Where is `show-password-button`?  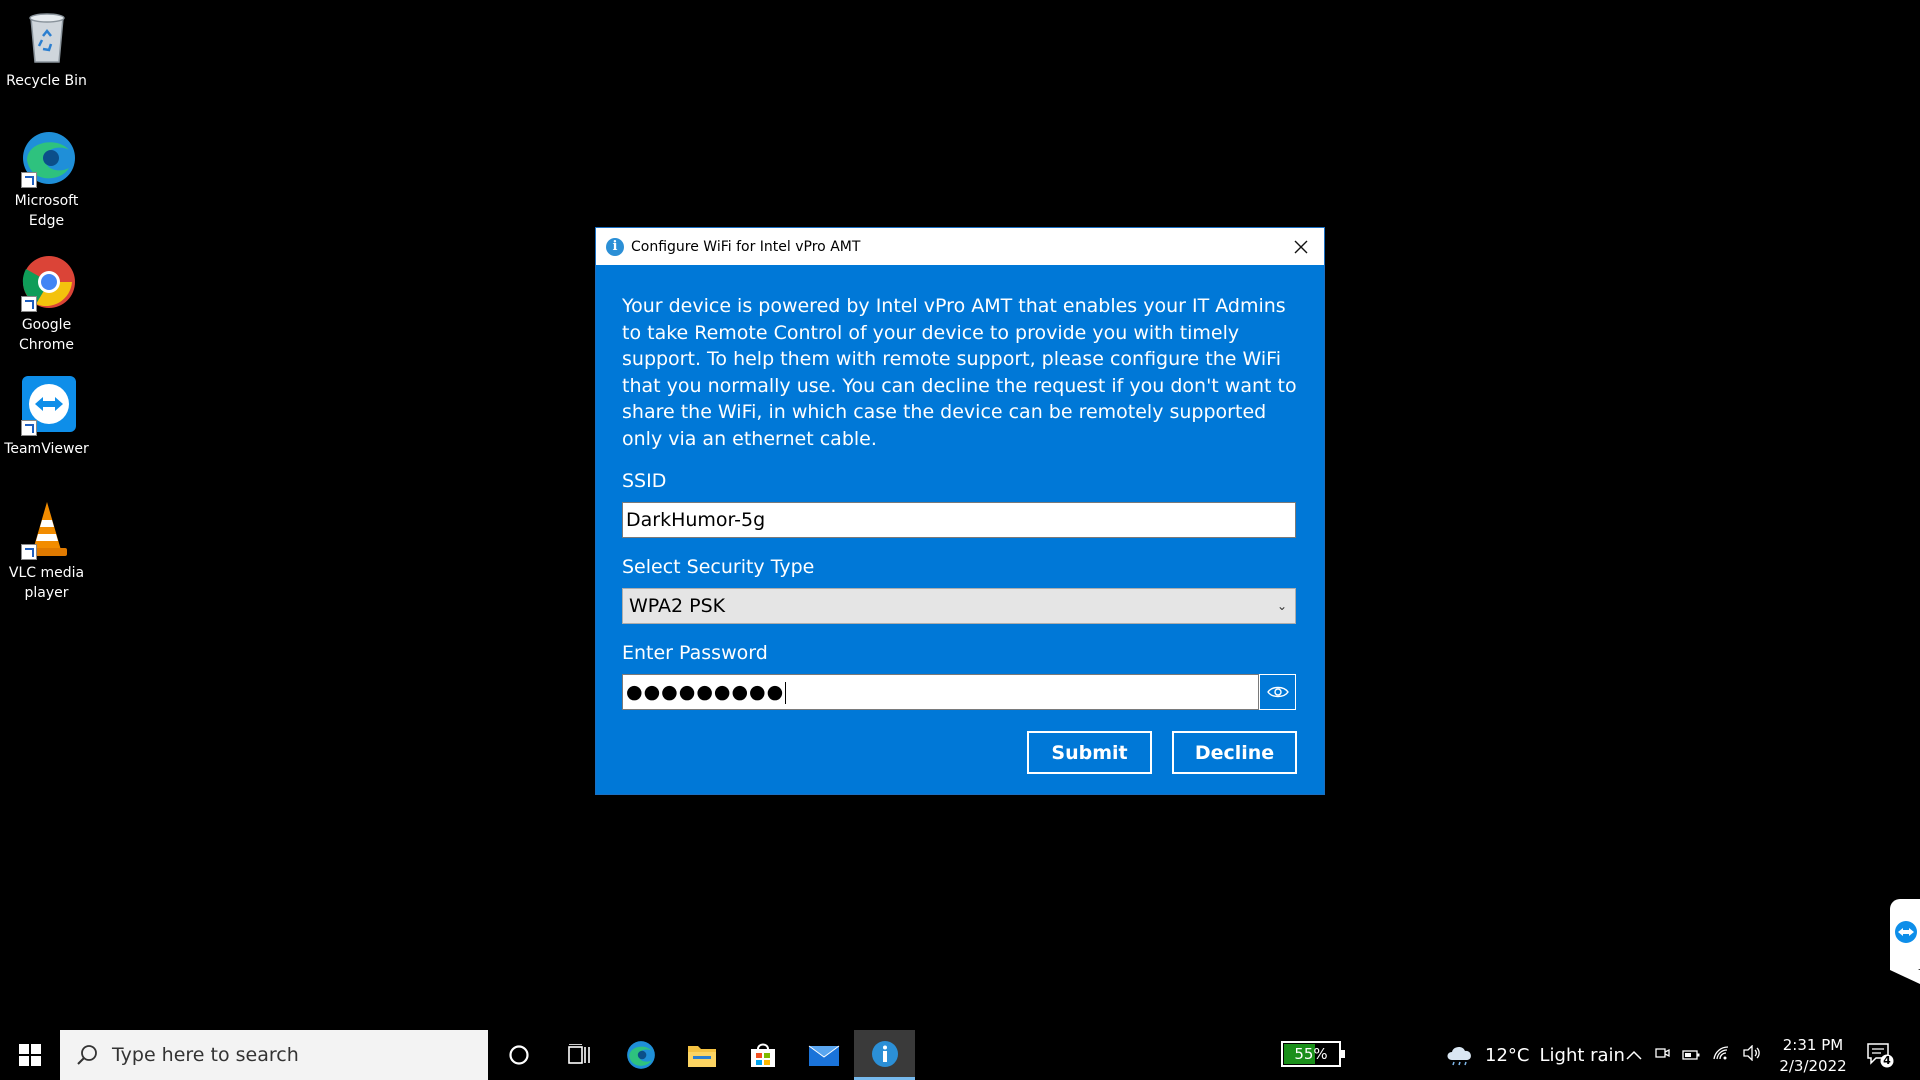 show-password-button is located at coordinates (1277, 692).